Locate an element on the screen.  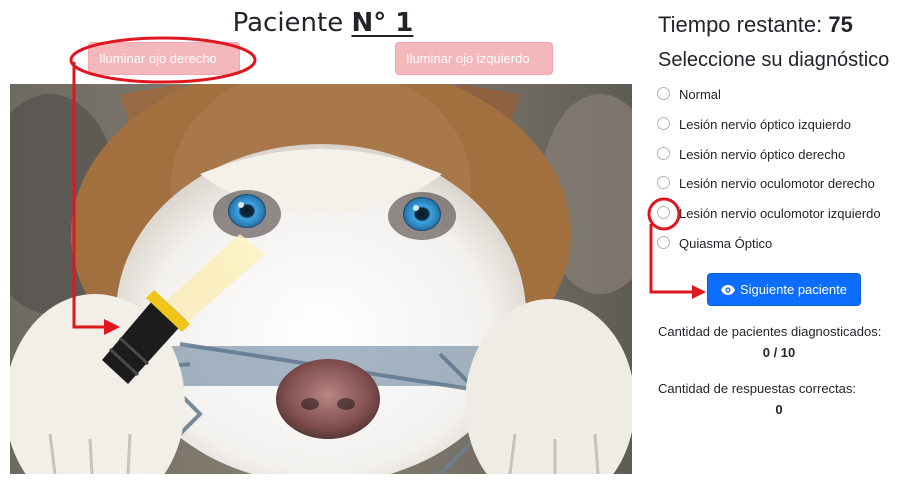
radio-normal is located at coordinates (663, 93).